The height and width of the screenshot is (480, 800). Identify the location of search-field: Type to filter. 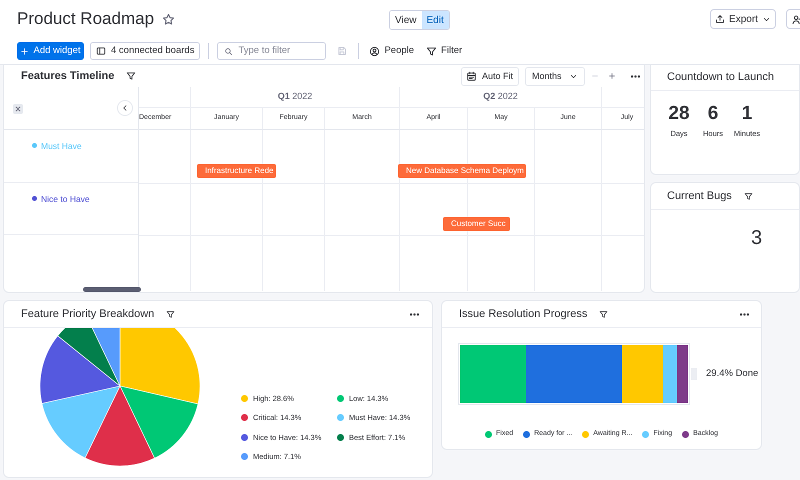
(271, 51).